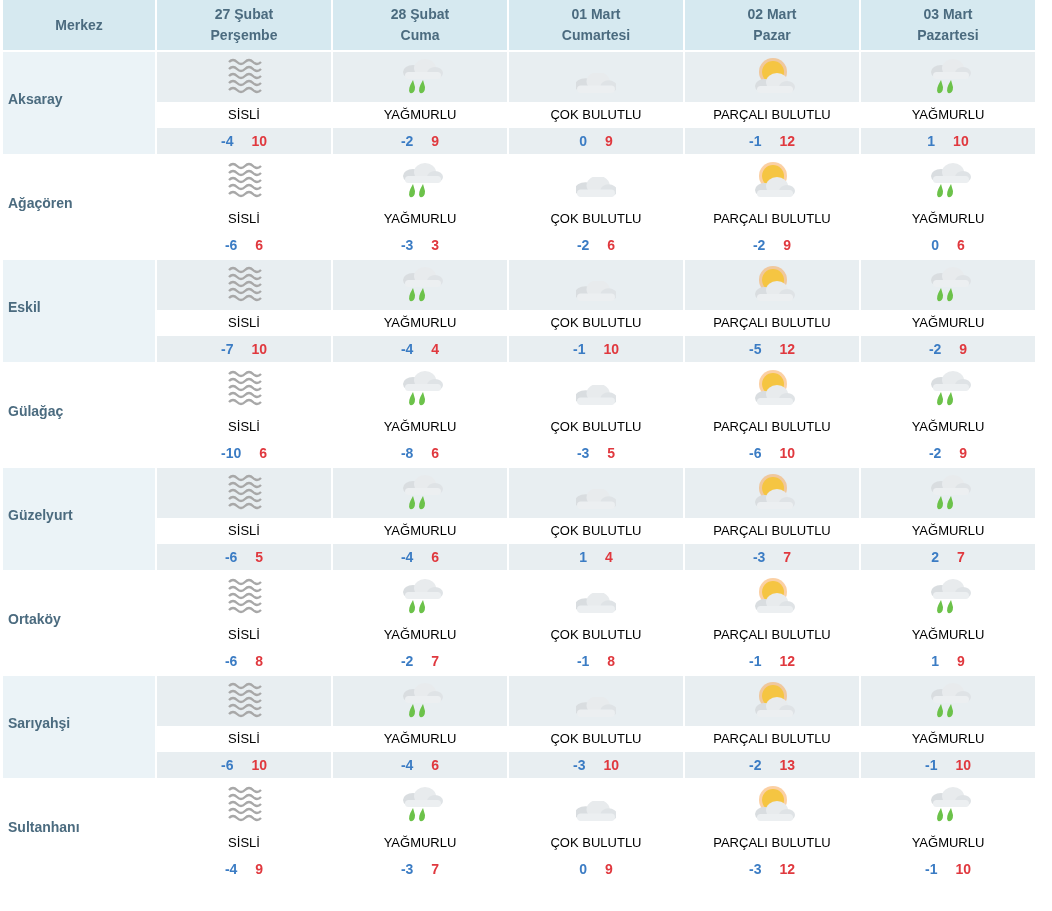 Image resolution: width=1052 pixels, height=911 pixels. Describe the element at coordinates (596, 14) in the screenshot. I see `date-heading: 01 Mart` at that location.